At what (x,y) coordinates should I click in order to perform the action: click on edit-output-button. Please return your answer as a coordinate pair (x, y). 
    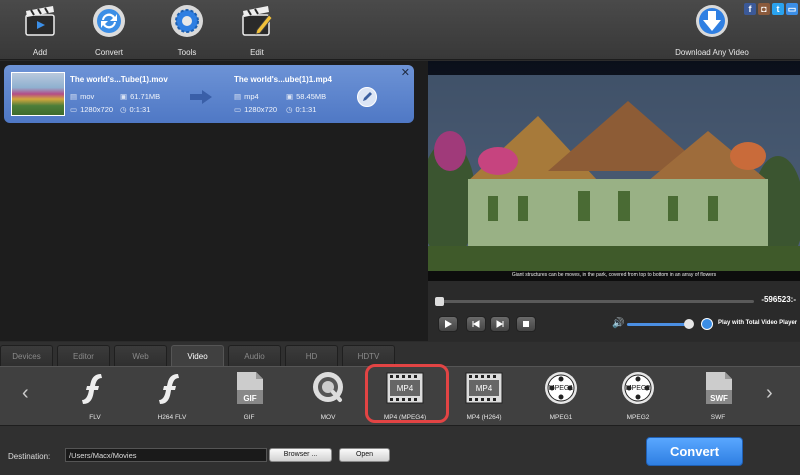
    Looking at the image, I should click on (367, 97).